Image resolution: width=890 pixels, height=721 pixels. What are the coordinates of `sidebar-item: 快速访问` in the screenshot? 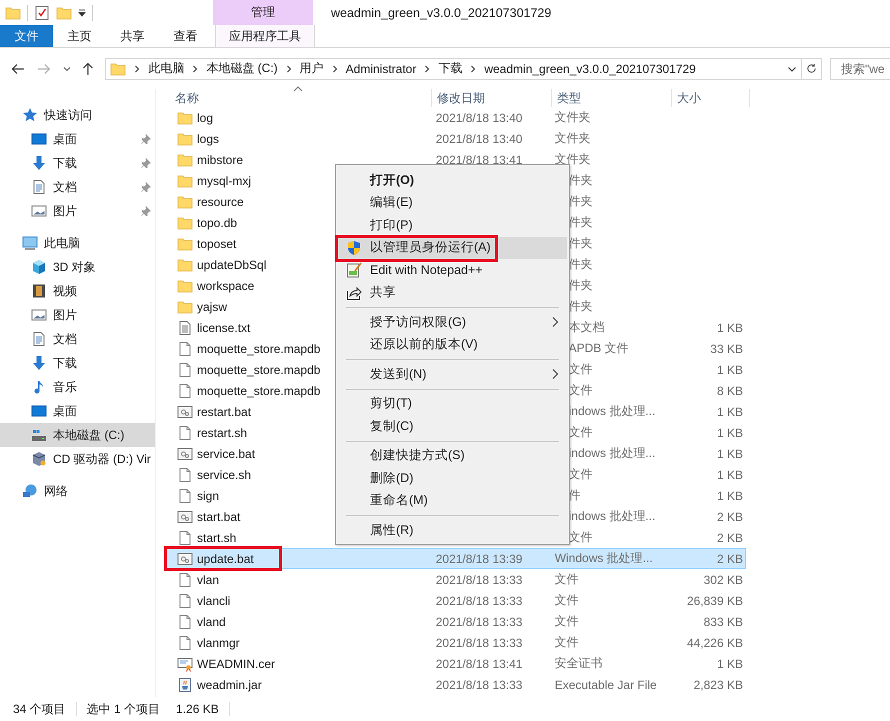 It's located at (77, 115).